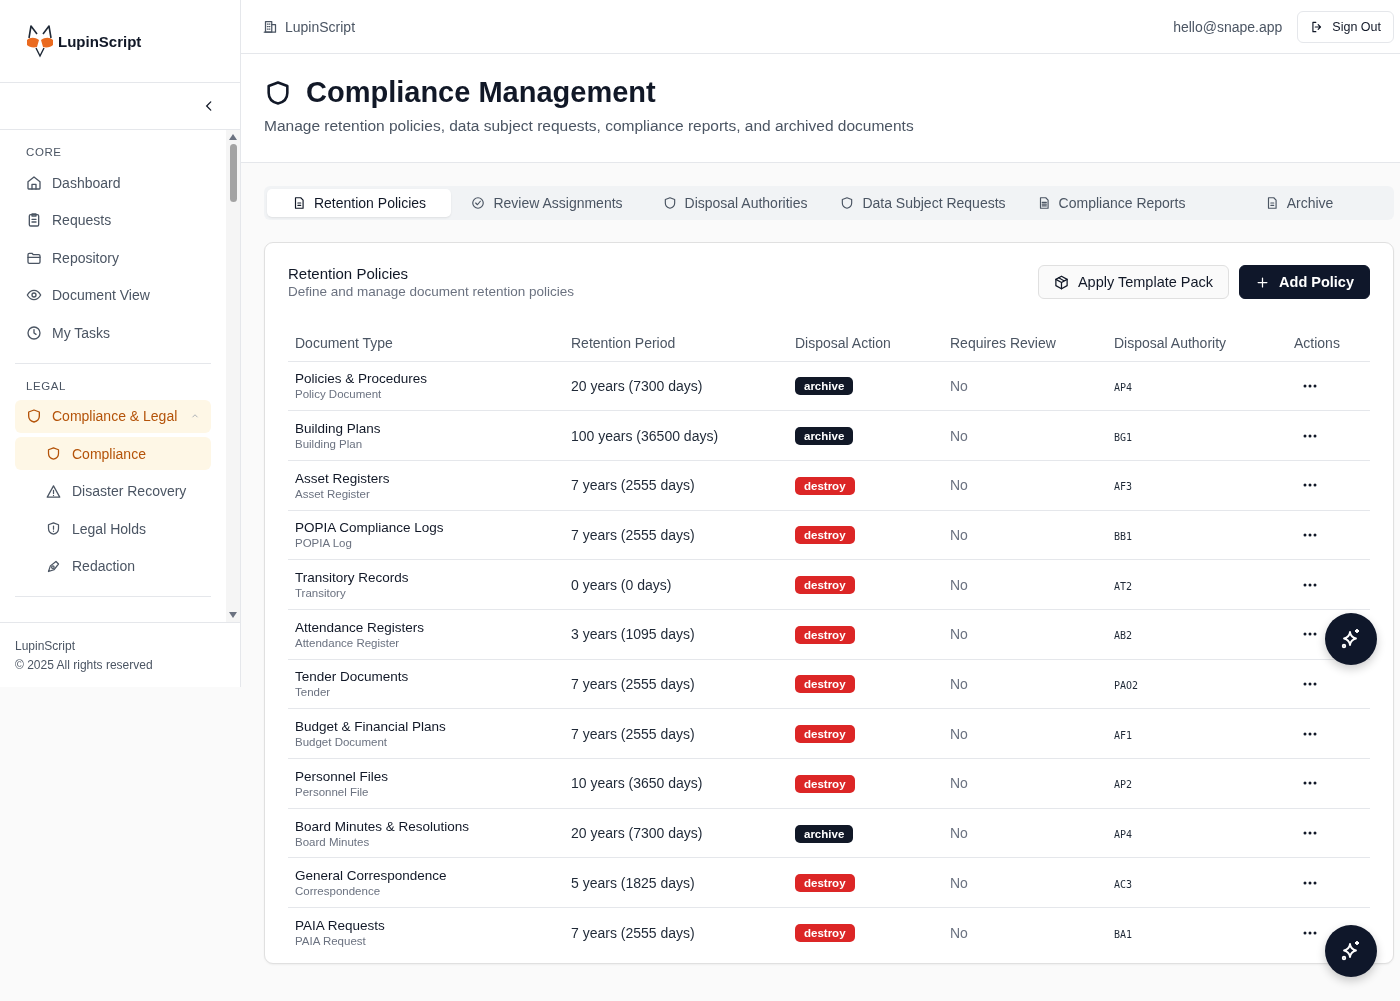 Image resolution: width=1400 pixels, height=1001 pixels. Describe the element at coordinates (1197, 343) in the screenshot. I see `column-header: Disposal Authority` at that location.